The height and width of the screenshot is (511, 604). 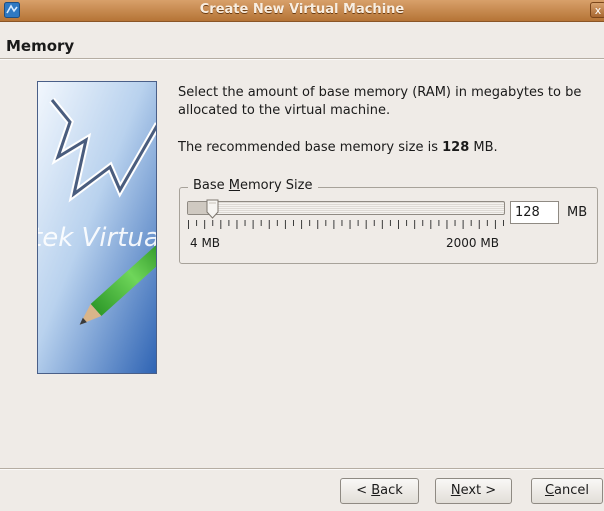 What do you see at coordinates (379, 491) in the screenshot?
I see `back-button: < Back` at bounding box center [379, 491].